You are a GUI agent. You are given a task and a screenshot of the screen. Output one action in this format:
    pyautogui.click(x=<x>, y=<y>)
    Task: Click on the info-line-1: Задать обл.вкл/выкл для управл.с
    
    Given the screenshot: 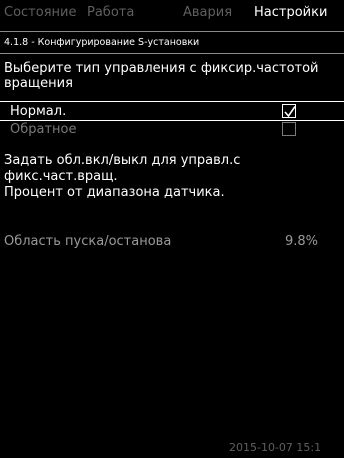 What is the action you would take?
    pyautogui.click(x=122, y=160)
    